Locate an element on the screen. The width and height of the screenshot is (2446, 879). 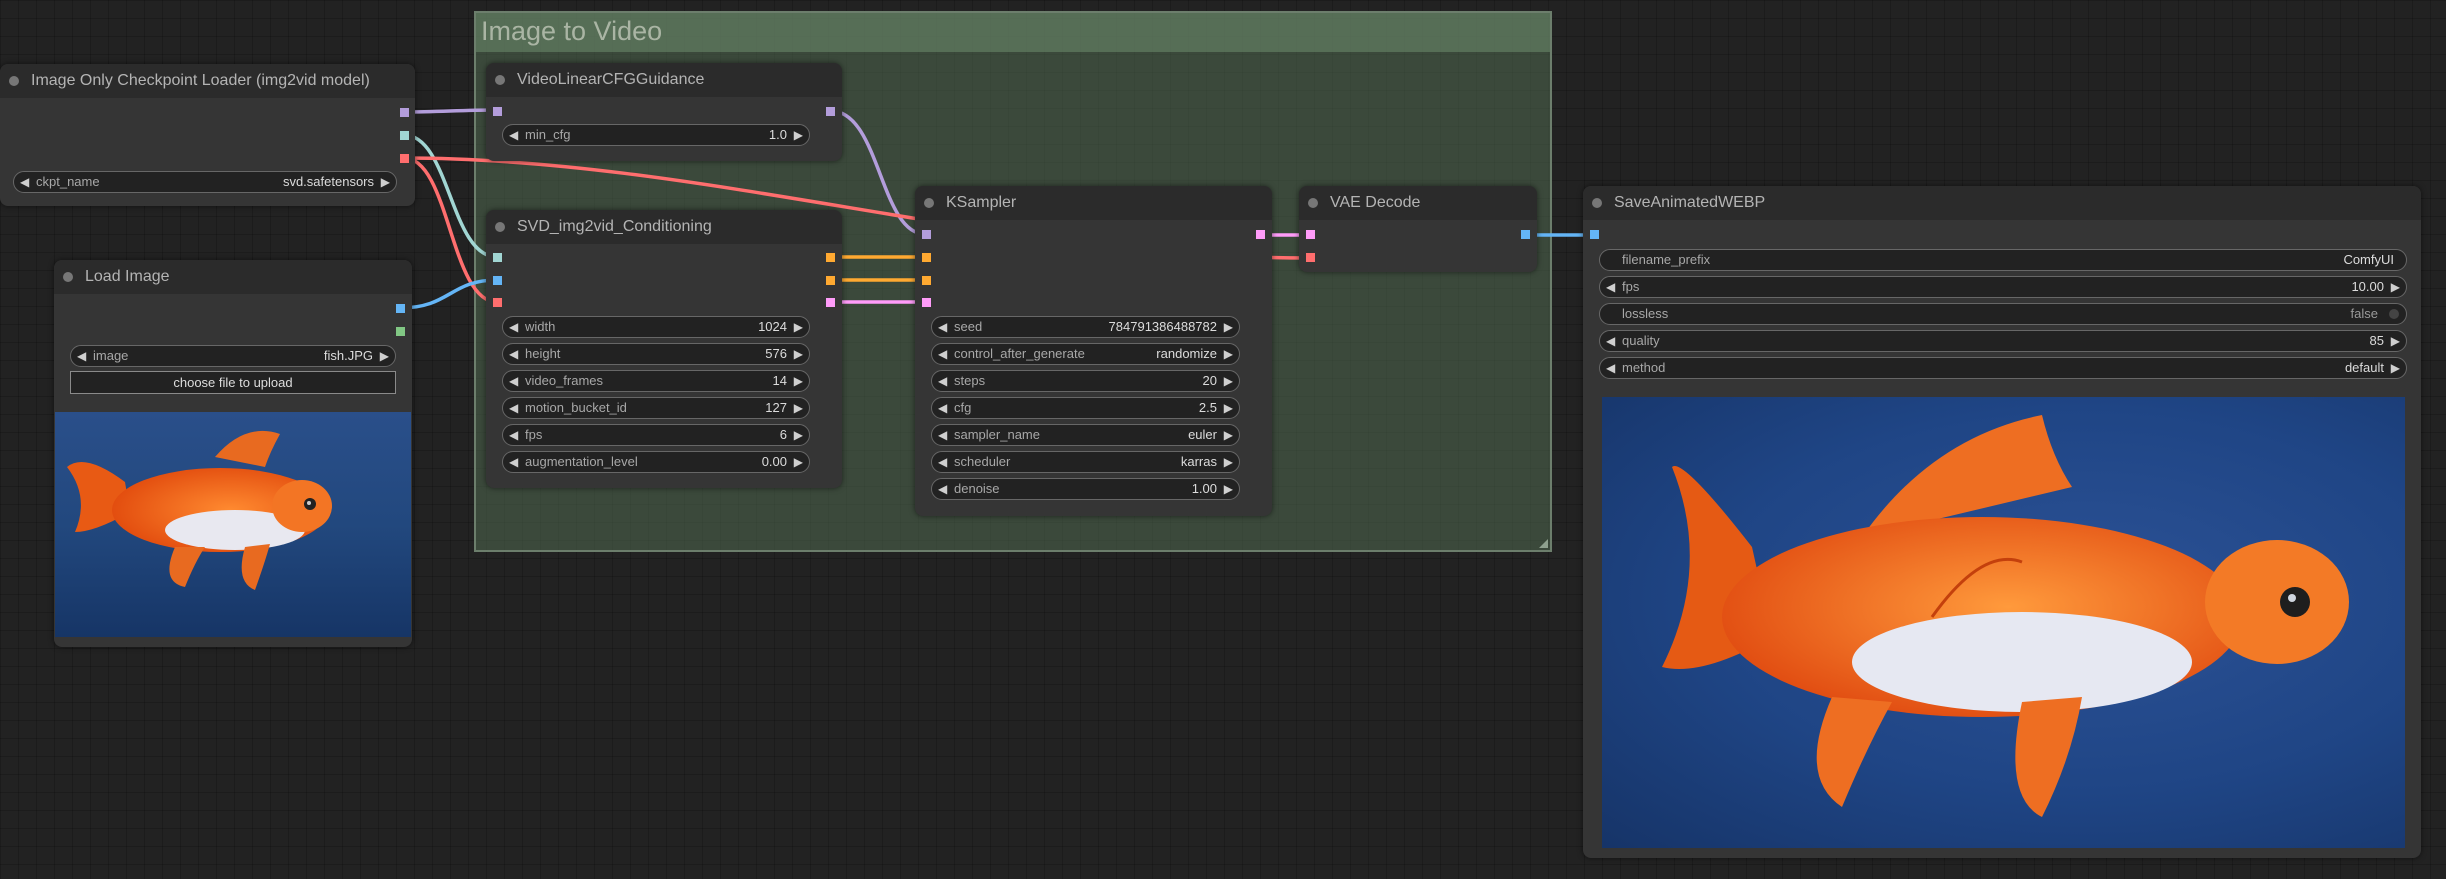
input-slot-positive is located at coordinates (926, 257).